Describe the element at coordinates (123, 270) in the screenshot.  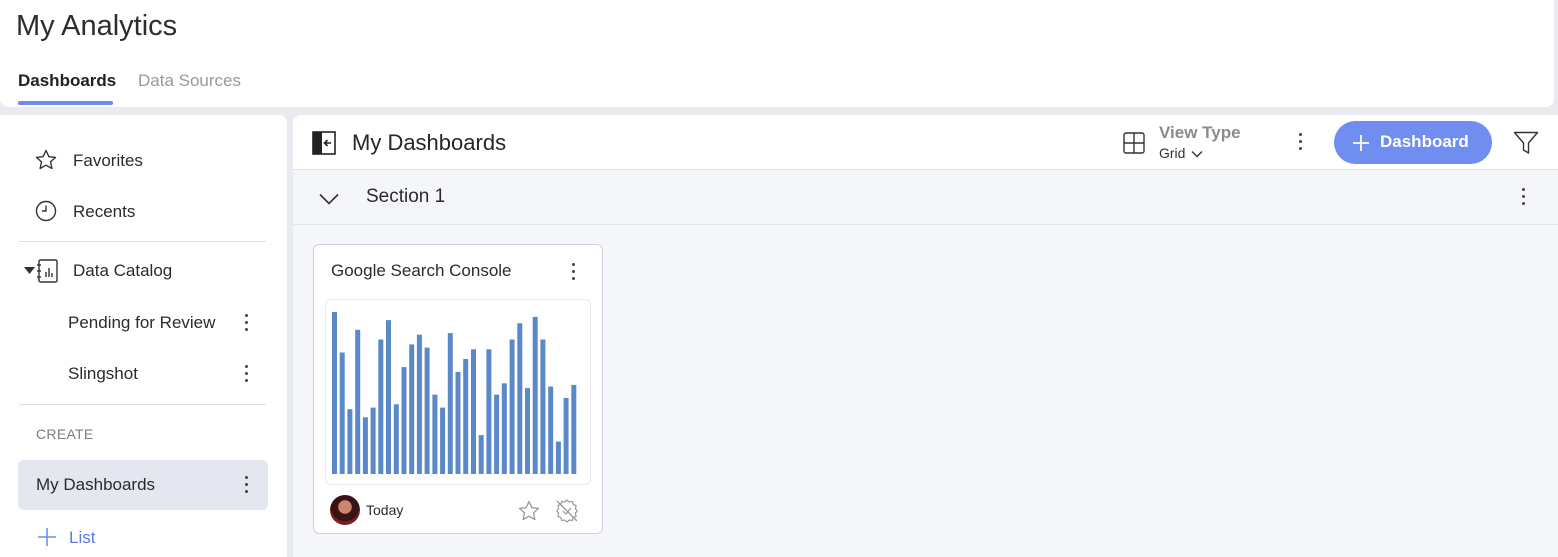
I see `sidebar-item-label: Data Catalog` at that location.